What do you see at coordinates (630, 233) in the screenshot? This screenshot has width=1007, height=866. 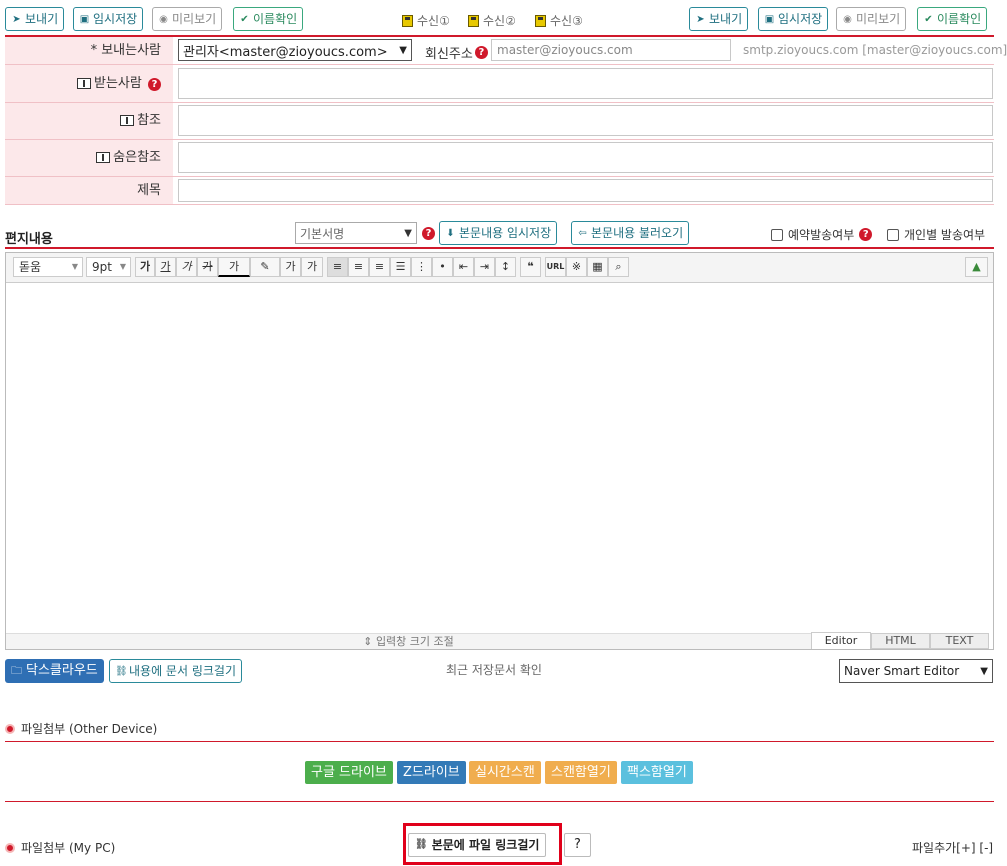 I see `body-load-button: ⇦ 본문내용 불러오기` at bounding box center [630, 233].